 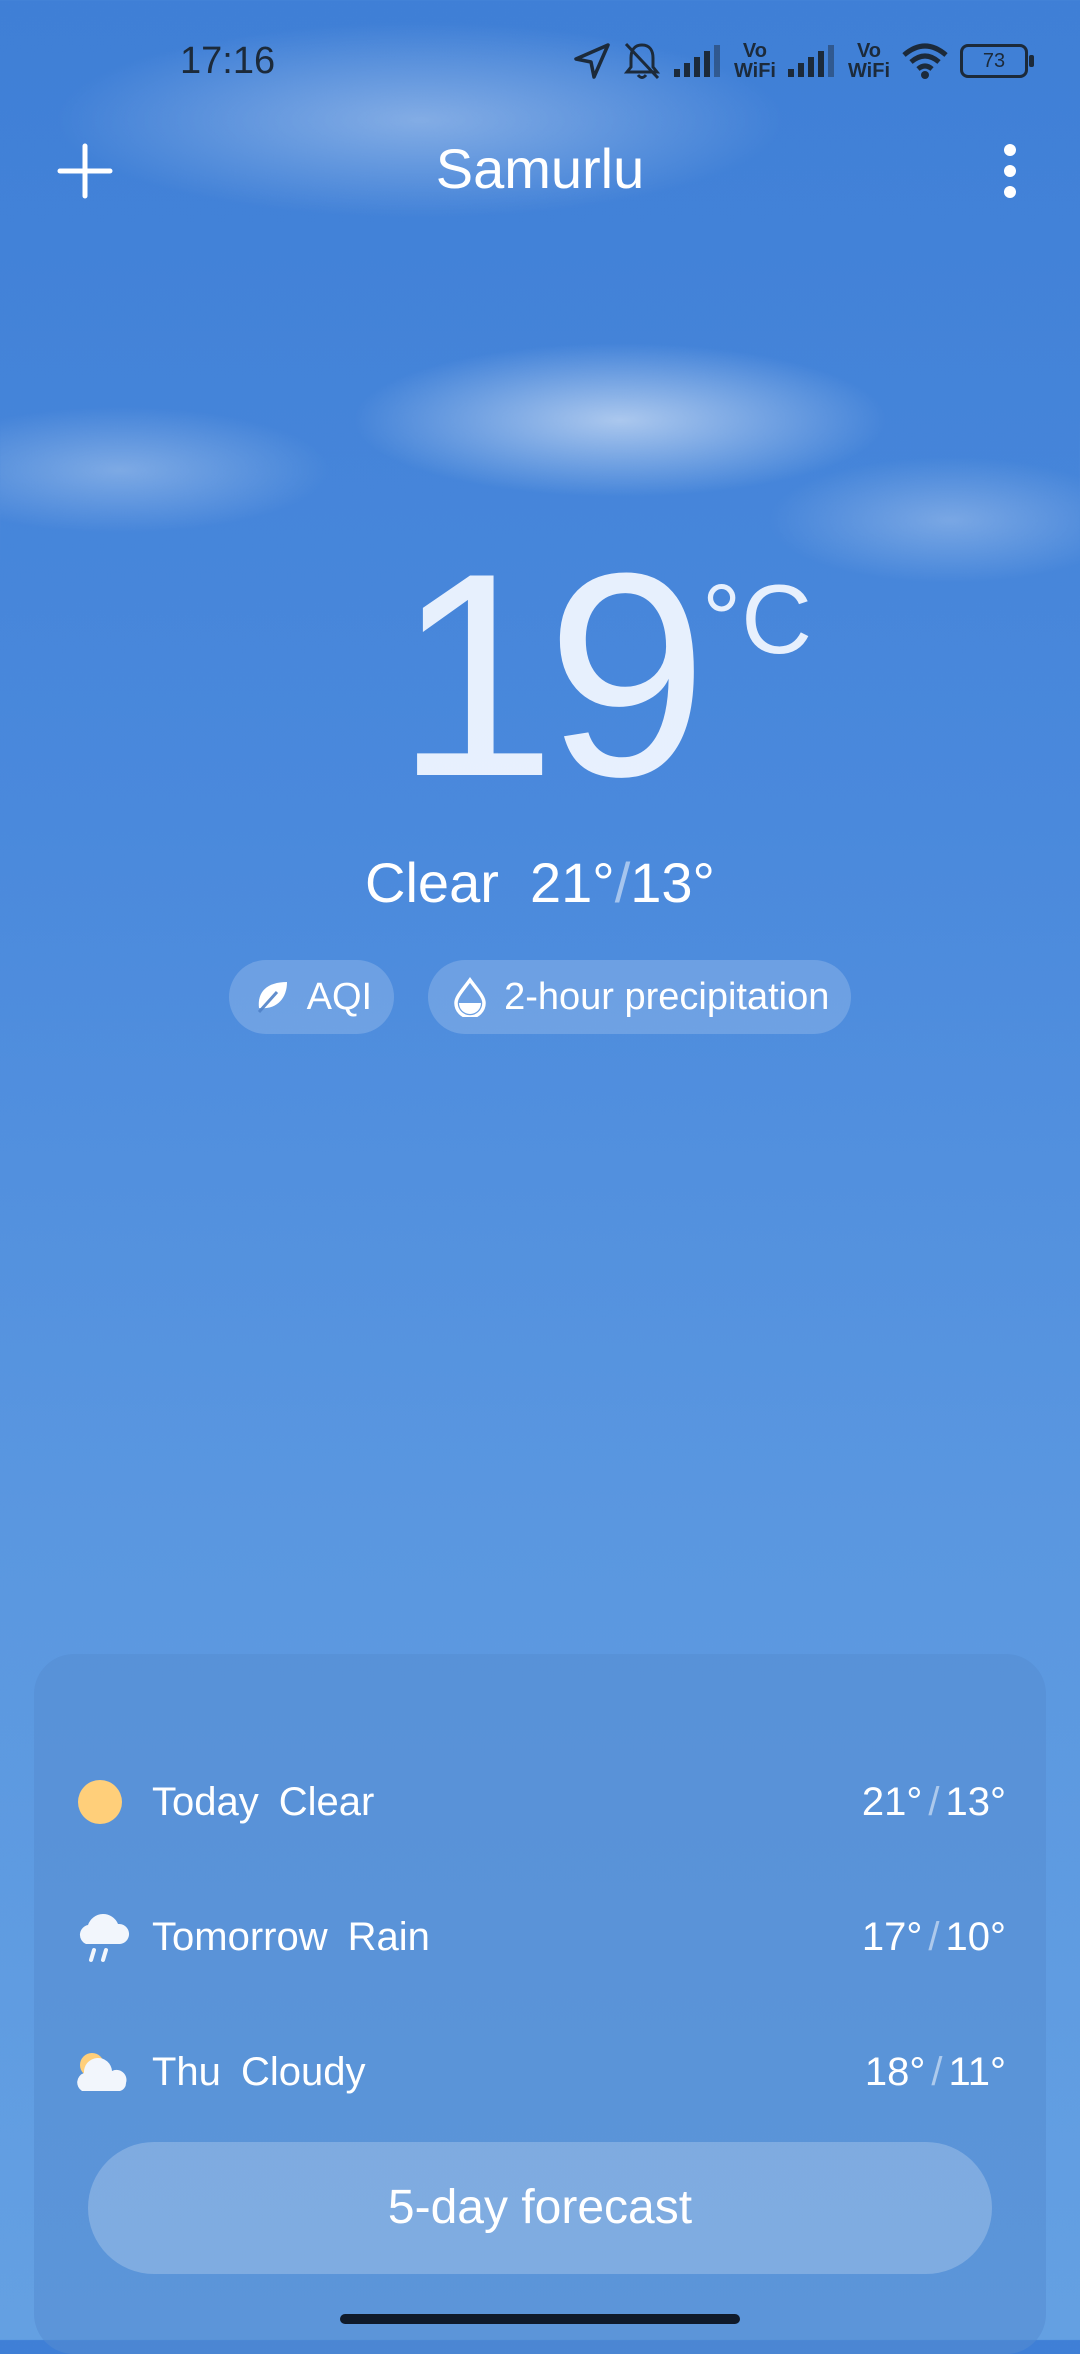 I want to click on city-title: Samurlu, so click(x=540, y=168).